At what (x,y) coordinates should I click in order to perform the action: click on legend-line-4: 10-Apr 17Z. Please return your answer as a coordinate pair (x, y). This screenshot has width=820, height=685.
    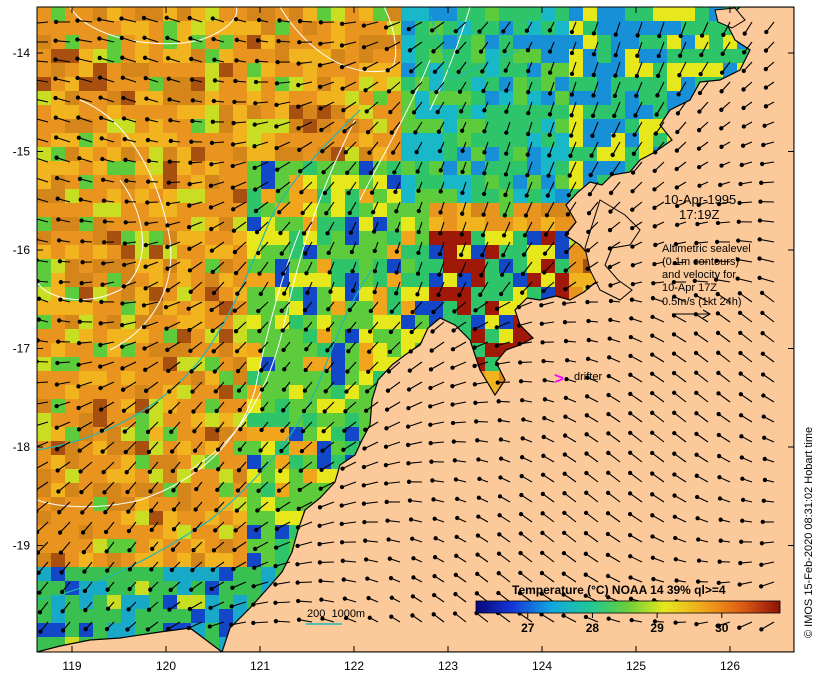
    Looking at the image, I should click on (689, 288).